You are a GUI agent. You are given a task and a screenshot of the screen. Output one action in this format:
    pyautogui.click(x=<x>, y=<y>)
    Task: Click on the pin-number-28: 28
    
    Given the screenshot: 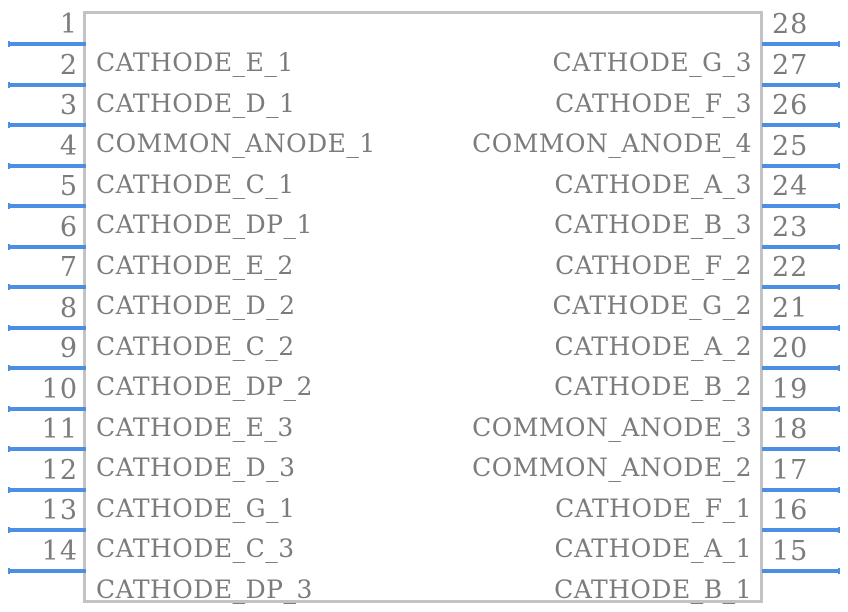 What is the action you would take?
    pyautogui.click(x=790, y=24)
    